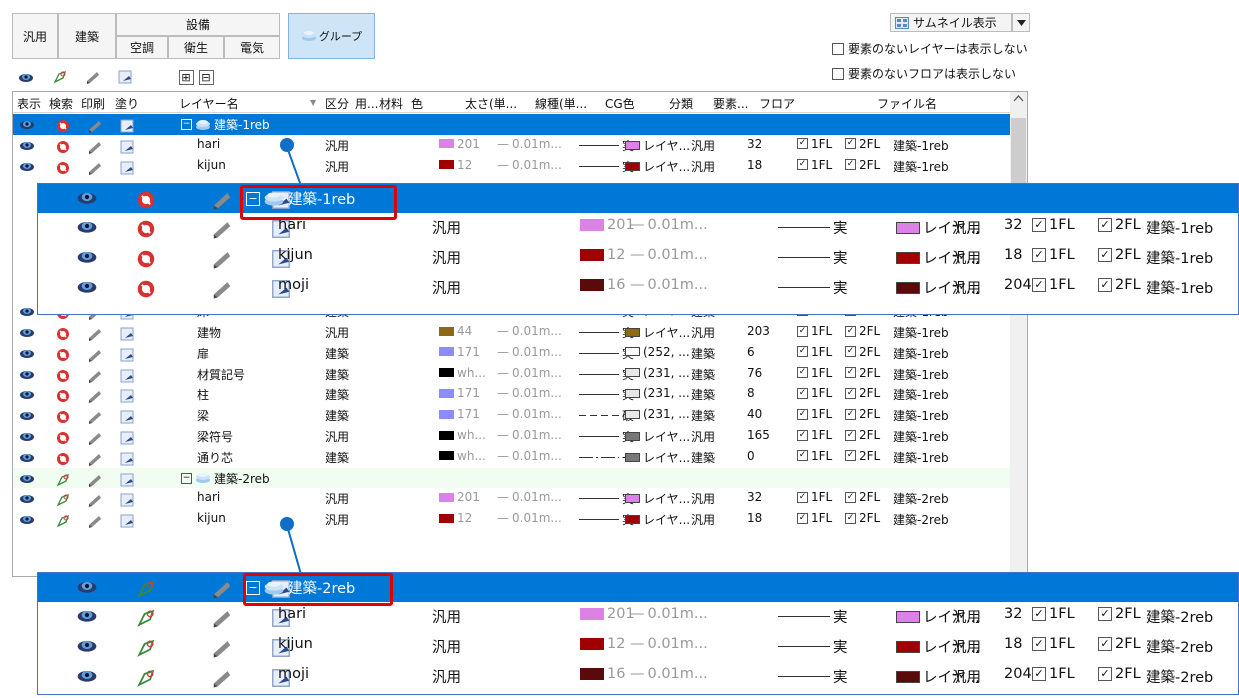 The image size is (1239, 698). What do you see at coordinates (293, 674) in the screenshot?
I see `layer-name: moji` at bounding box center [293, 674].